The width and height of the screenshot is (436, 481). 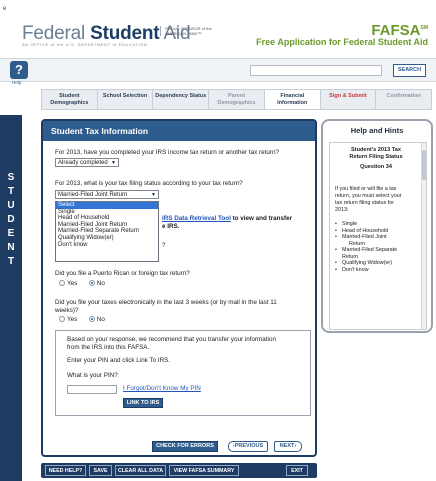 I want to click on previous-label: PREVIOUS, so click(x=249, y=446).